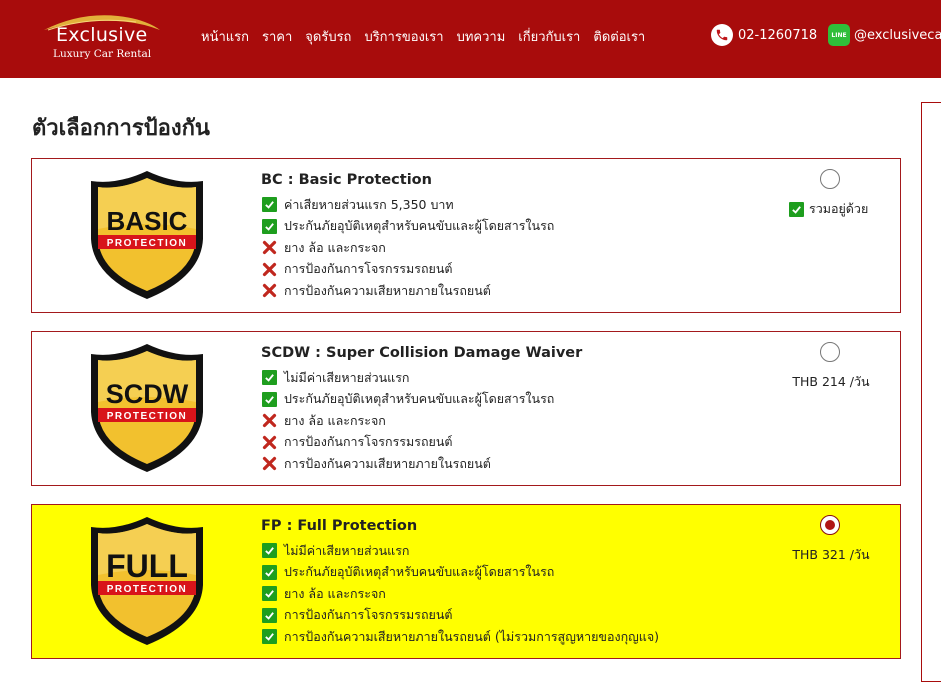 This screenshot has width=941, height=693. I want to click on nav-item-pickup: จุดรับรถ, so click(328, 36).